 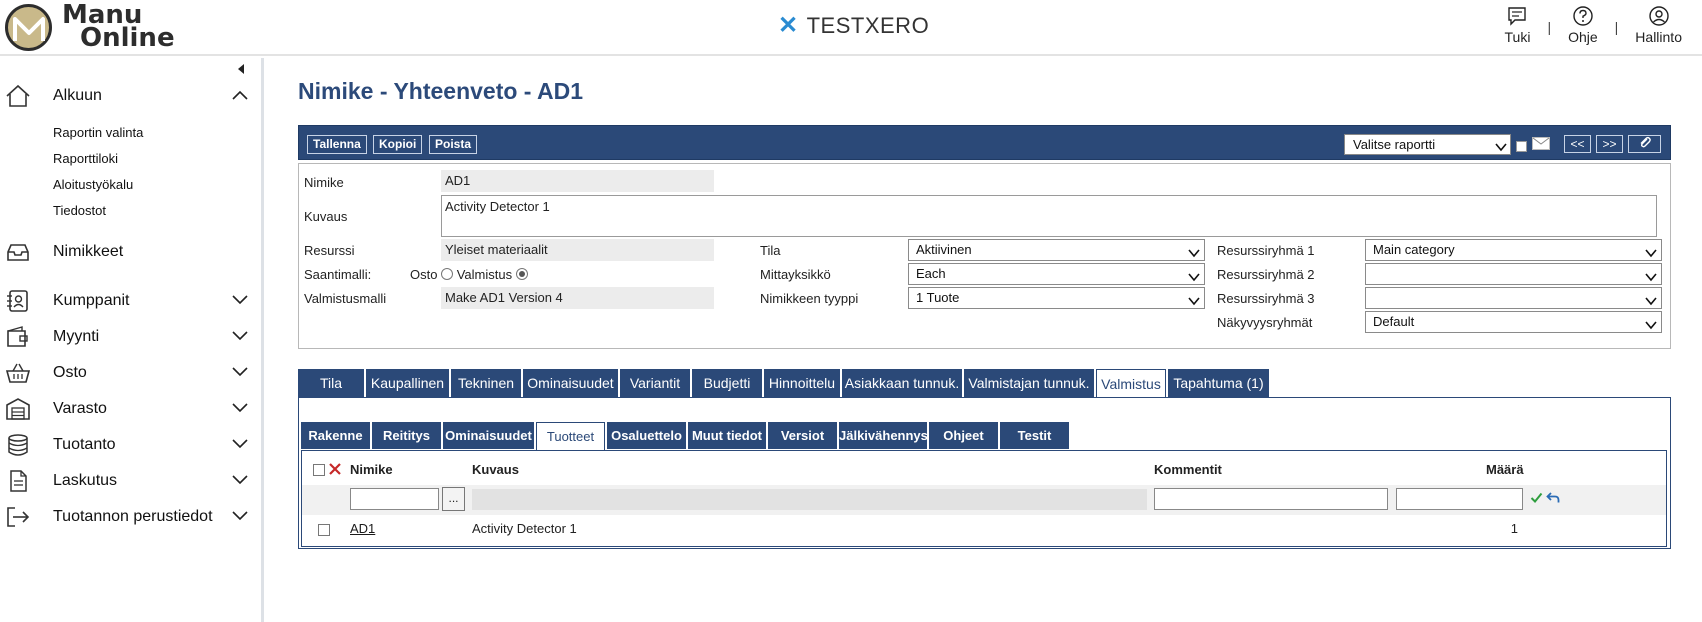 What do you see at coordinates (394, 499) in the screenshot?
I see `new-nimike-input` at bounding box center [394, 499].